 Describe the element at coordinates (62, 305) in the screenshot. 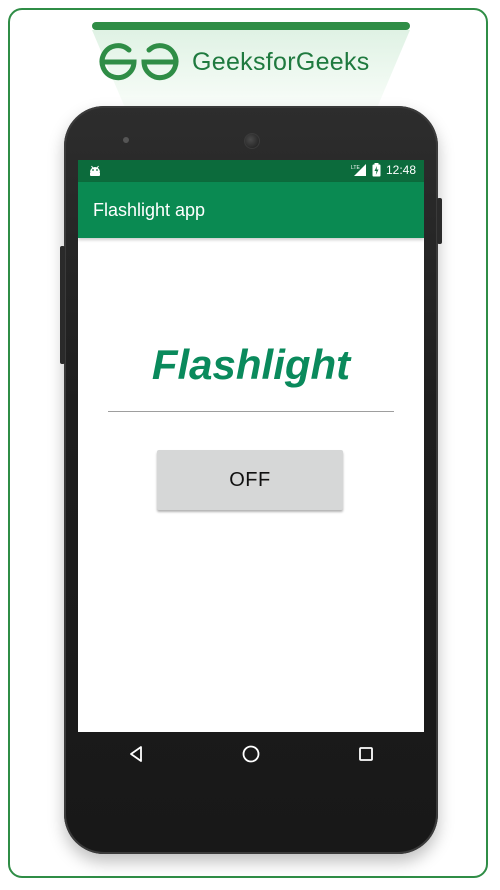

I see `volume-button` at that location.